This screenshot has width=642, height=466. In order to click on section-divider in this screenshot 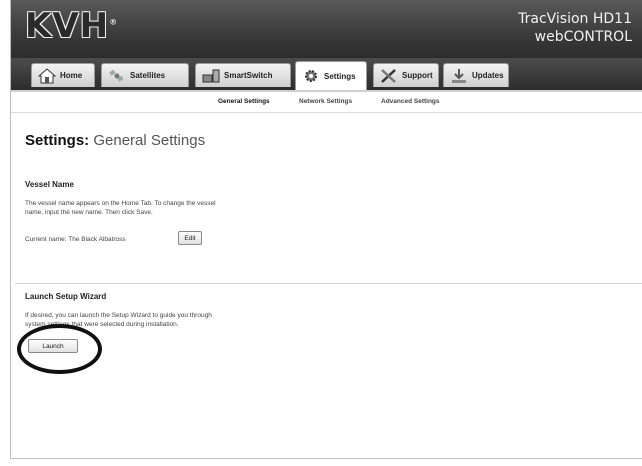, I will do `click(328, 283)`.